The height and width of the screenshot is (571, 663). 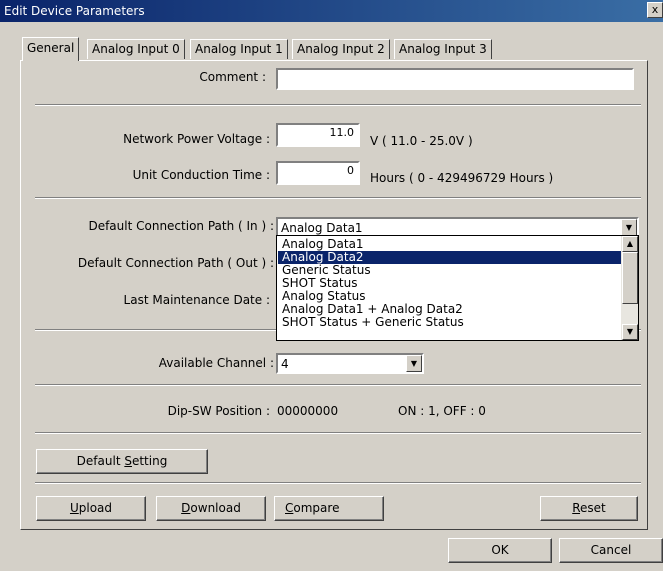 What do you see at coordinates (350, 363) in the screenshot?
I see `available-channel-select: 4 ▼` at bounding box center [350, 363].